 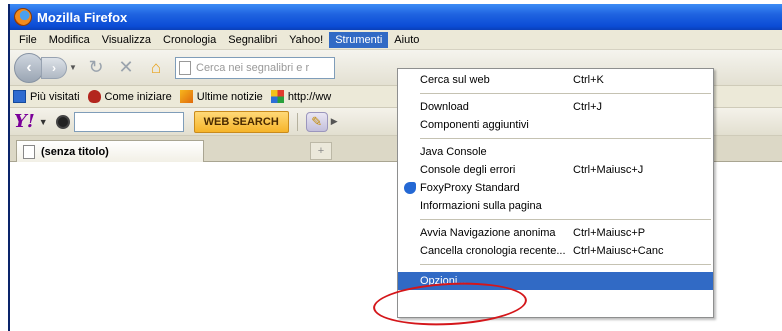 I want to click on bookmark-label: http://ww, so click(x=309, y=96).